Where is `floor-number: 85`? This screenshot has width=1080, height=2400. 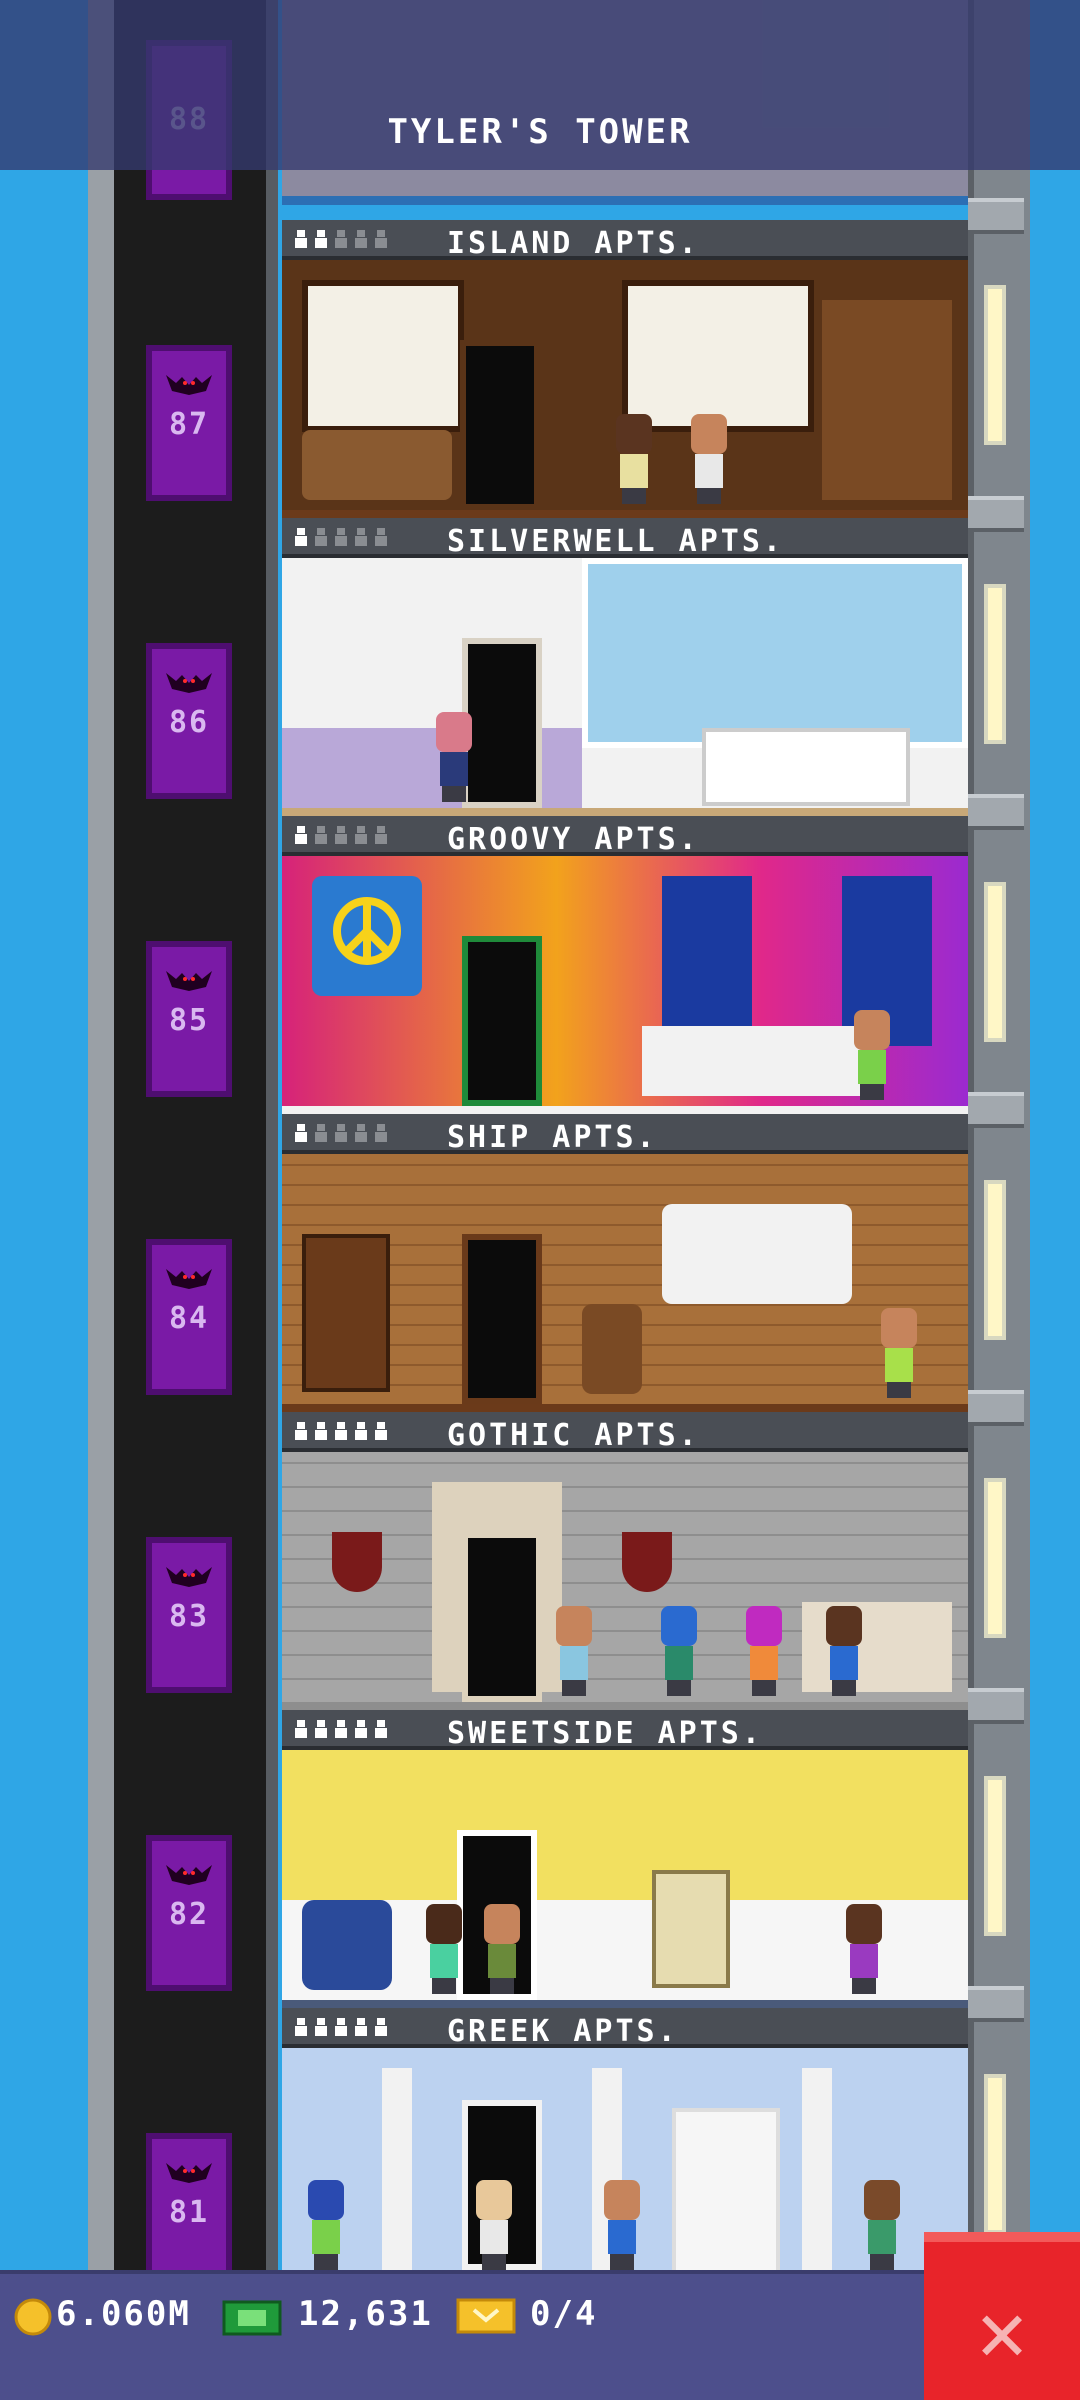
floor-number: 85 is located at coordinates (189, 1020).